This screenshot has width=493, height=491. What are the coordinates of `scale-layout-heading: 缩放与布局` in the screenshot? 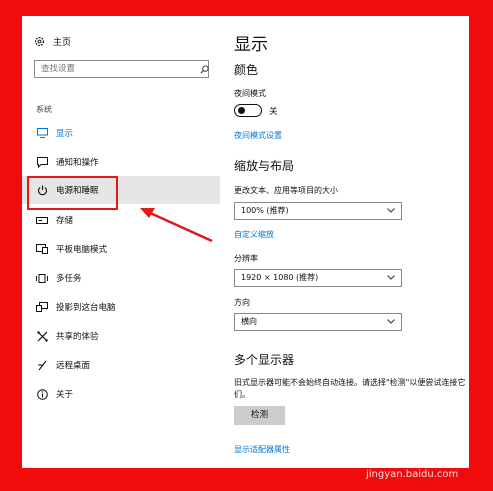 It's located at (264, 166).